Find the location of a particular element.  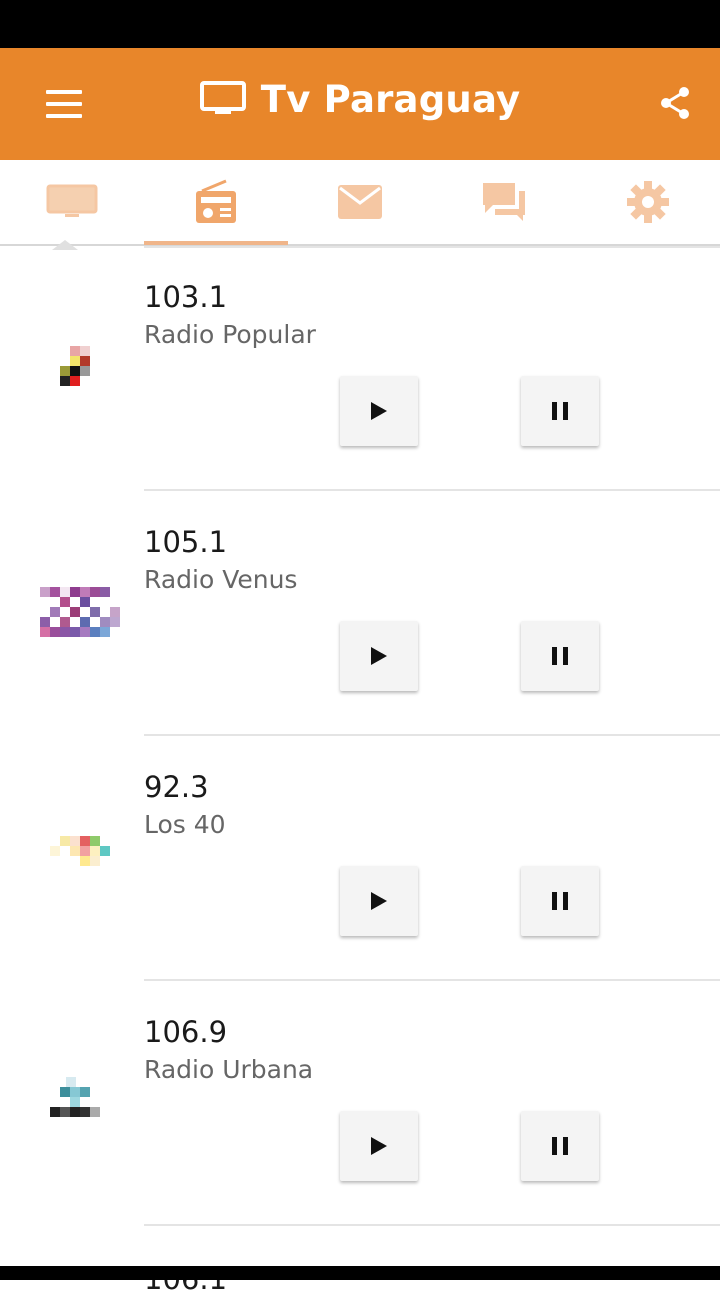

gear-icon is located at coordinates (648, 202).